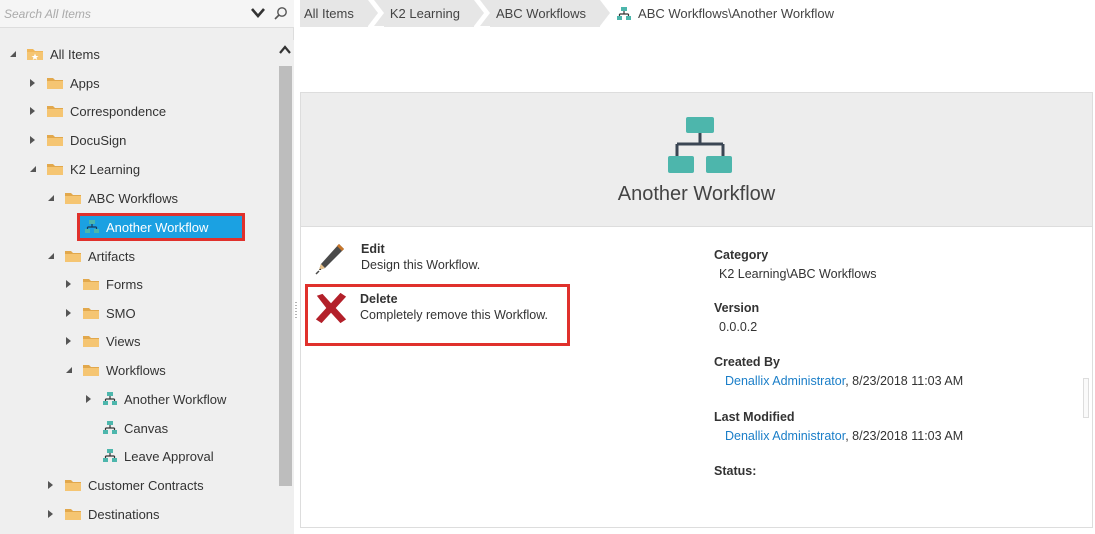 This screenshot has width=1095, height=534. I want to click on tree-item-workflows: Workflows, so click(115, 370).